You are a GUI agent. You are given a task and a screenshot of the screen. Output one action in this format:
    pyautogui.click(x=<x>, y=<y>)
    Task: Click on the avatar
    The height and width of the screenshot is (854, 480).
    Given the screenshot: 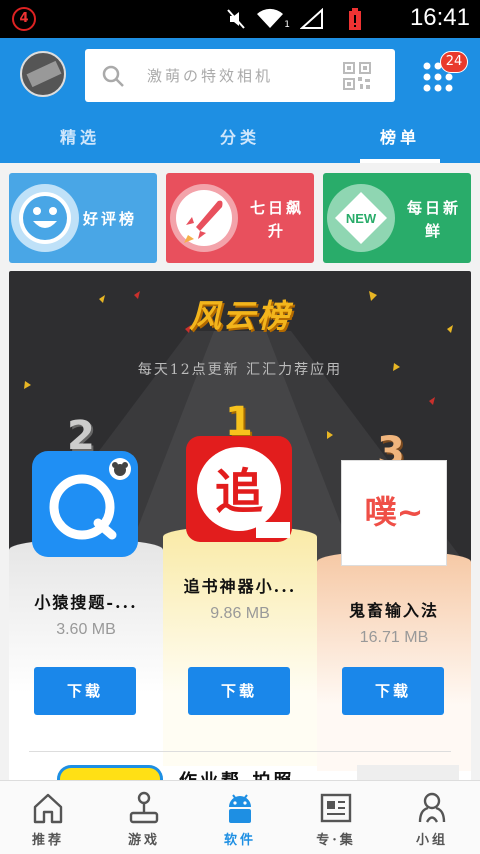 What is the action you would take?
    pyautogui.click(x=43, y=74)
    